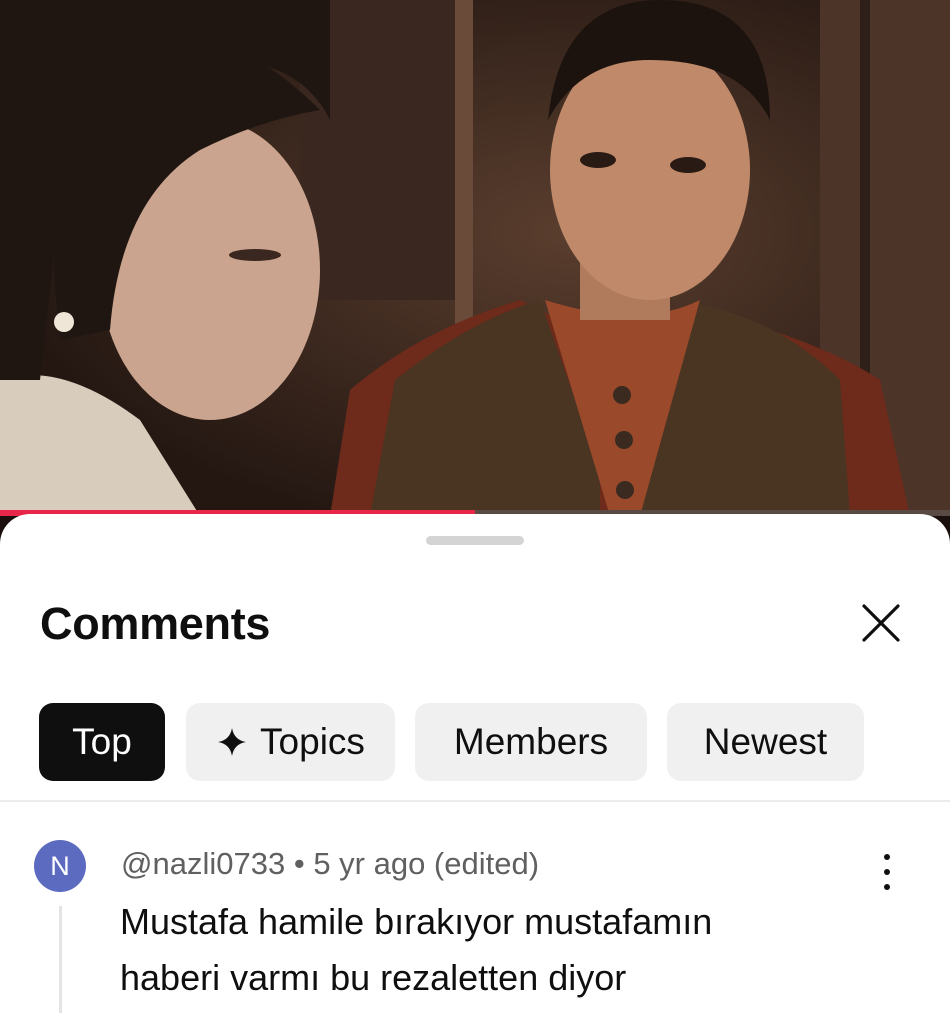 The image size is (950, 1013). Describe the element at coordinates (60, 866) in the screenshot. I see `avatar: N` at that location.